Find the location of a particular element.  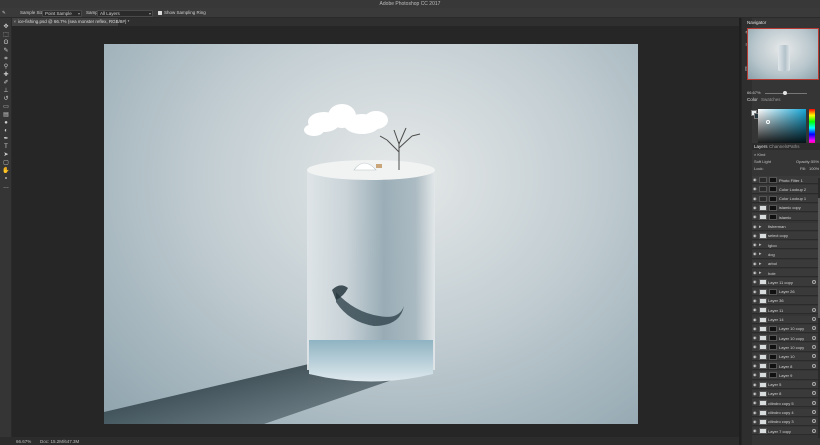

zoom-level: 66.67% is located at coordinates (23, 441).